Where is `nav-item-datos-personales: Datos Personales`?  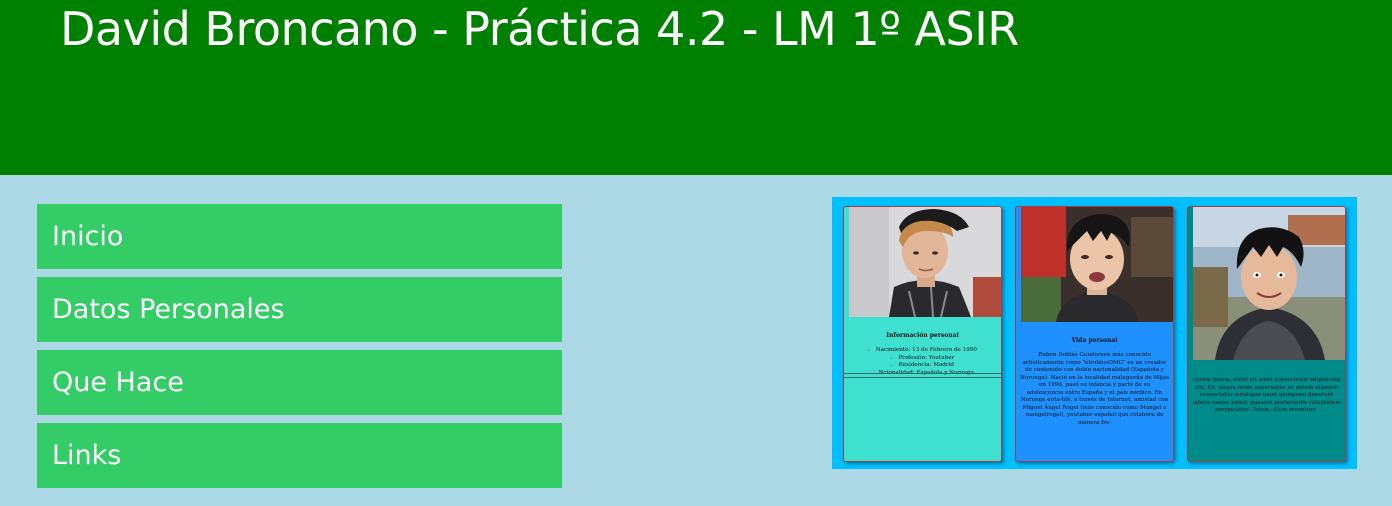 nav-item-datos-personales: Datos Personales is located at coordinates (299, 309).